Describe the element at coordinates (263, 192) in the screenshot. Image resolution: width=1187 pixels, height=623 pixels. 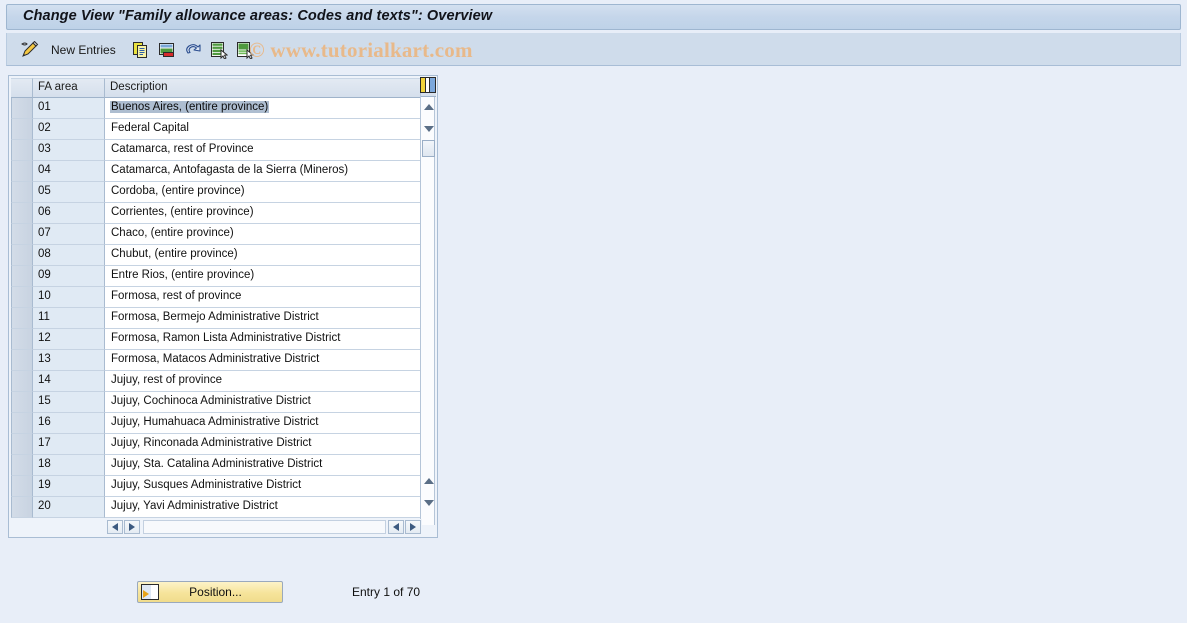
I see `cell-description: Cordoba, (entire province)` at that location.